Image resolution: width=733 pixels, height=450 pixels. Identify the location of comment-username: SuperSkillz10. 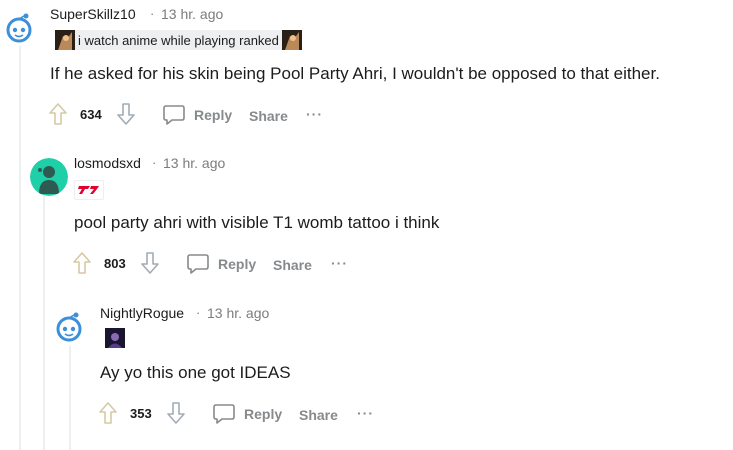
(93, 14).